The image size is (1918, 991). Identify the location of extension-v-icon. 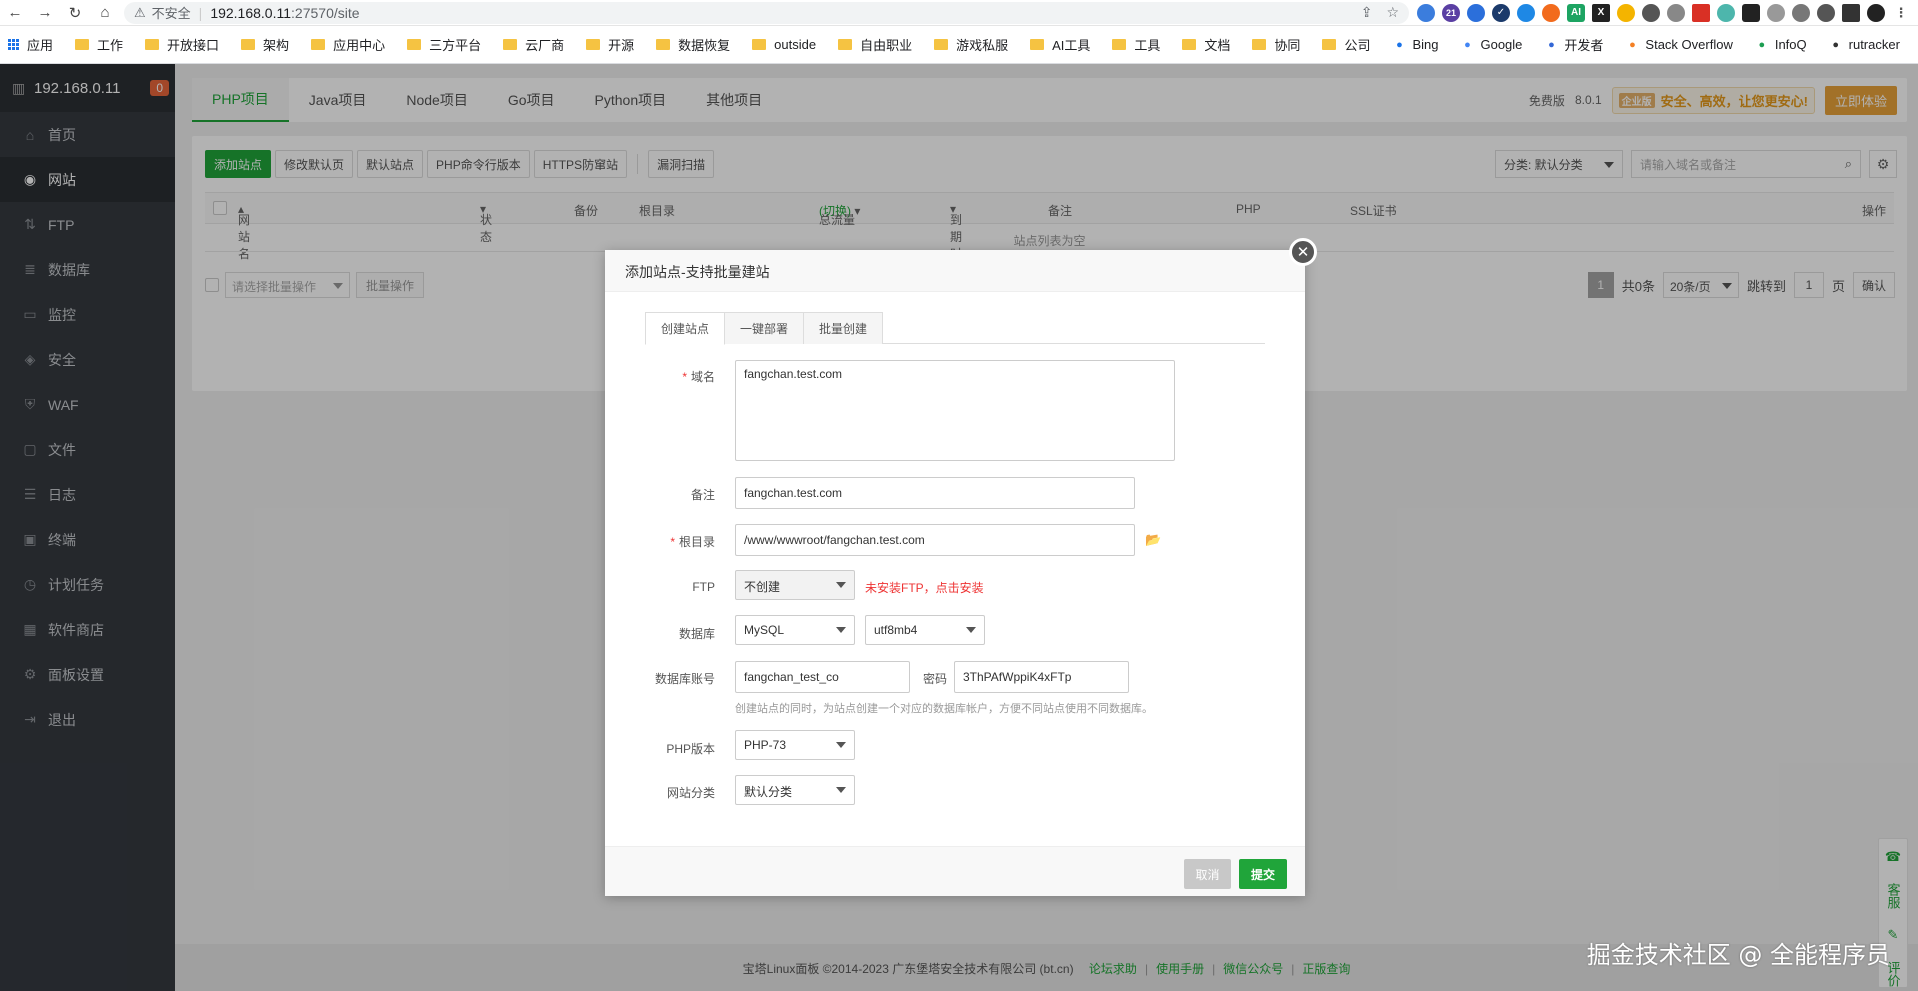
(1776, 12).